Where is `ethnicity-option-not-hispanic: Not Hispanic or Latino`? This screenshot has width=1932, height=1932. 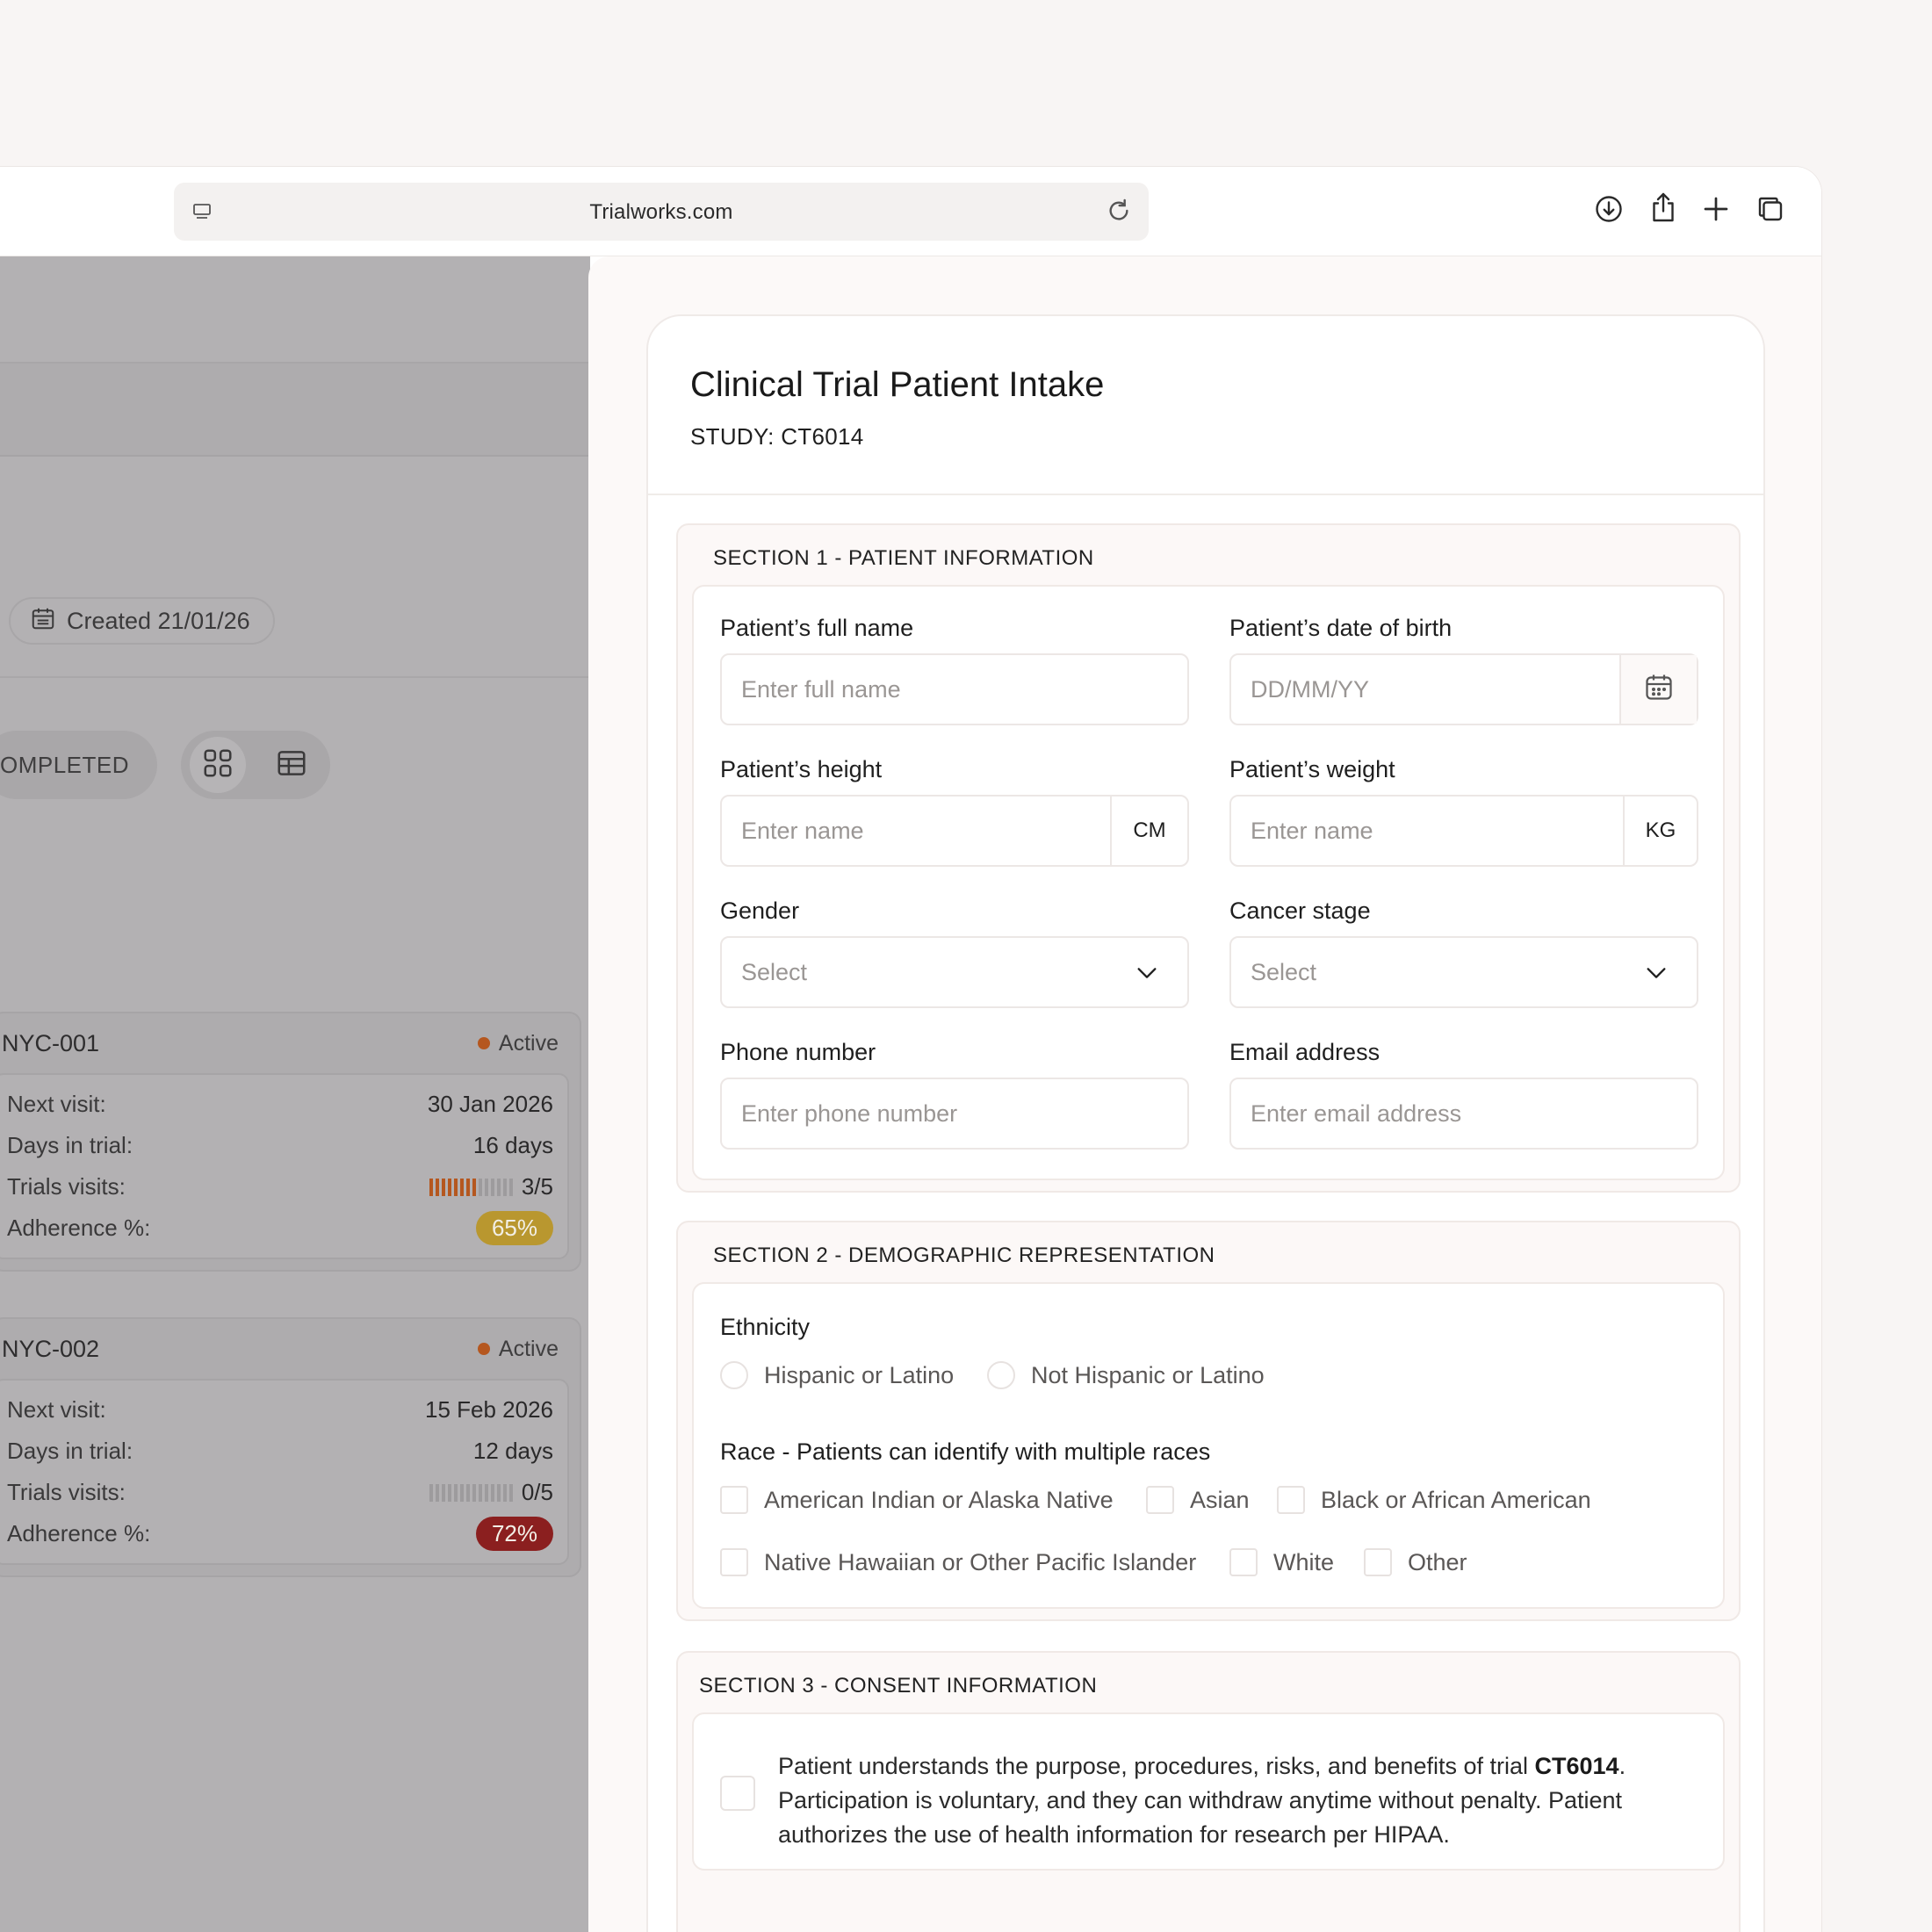 ethnicity-option-not-hispanic: Not Hispanic or Latino is located at coordinates (1126, 1375).